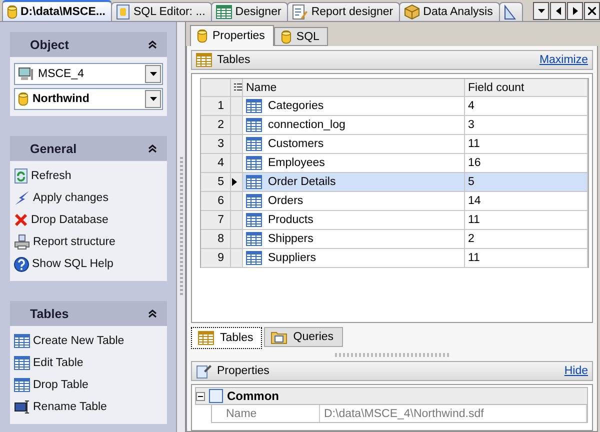 The height and width of the screenshot is (432, 600). I want to click on action-link: Edit Table, so click(88, 363).